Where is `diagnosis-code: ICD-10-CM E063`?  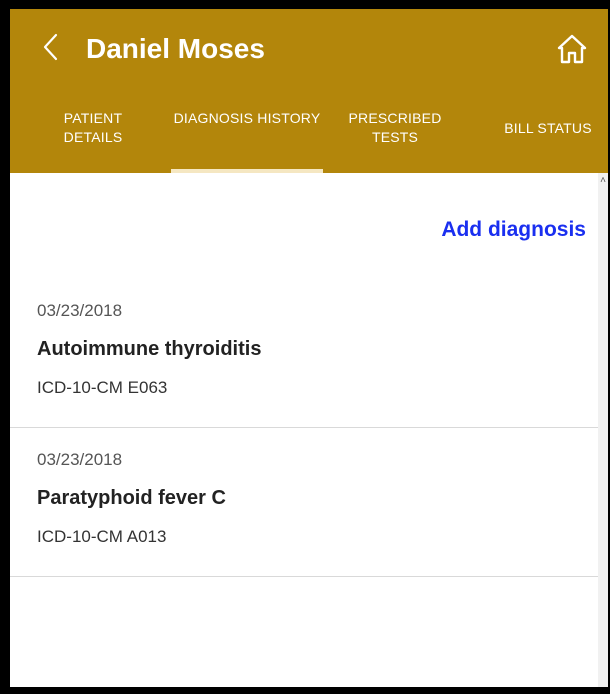 diagnosis-code: ICD-10-CM E063 is located at coordinates (102, 387).